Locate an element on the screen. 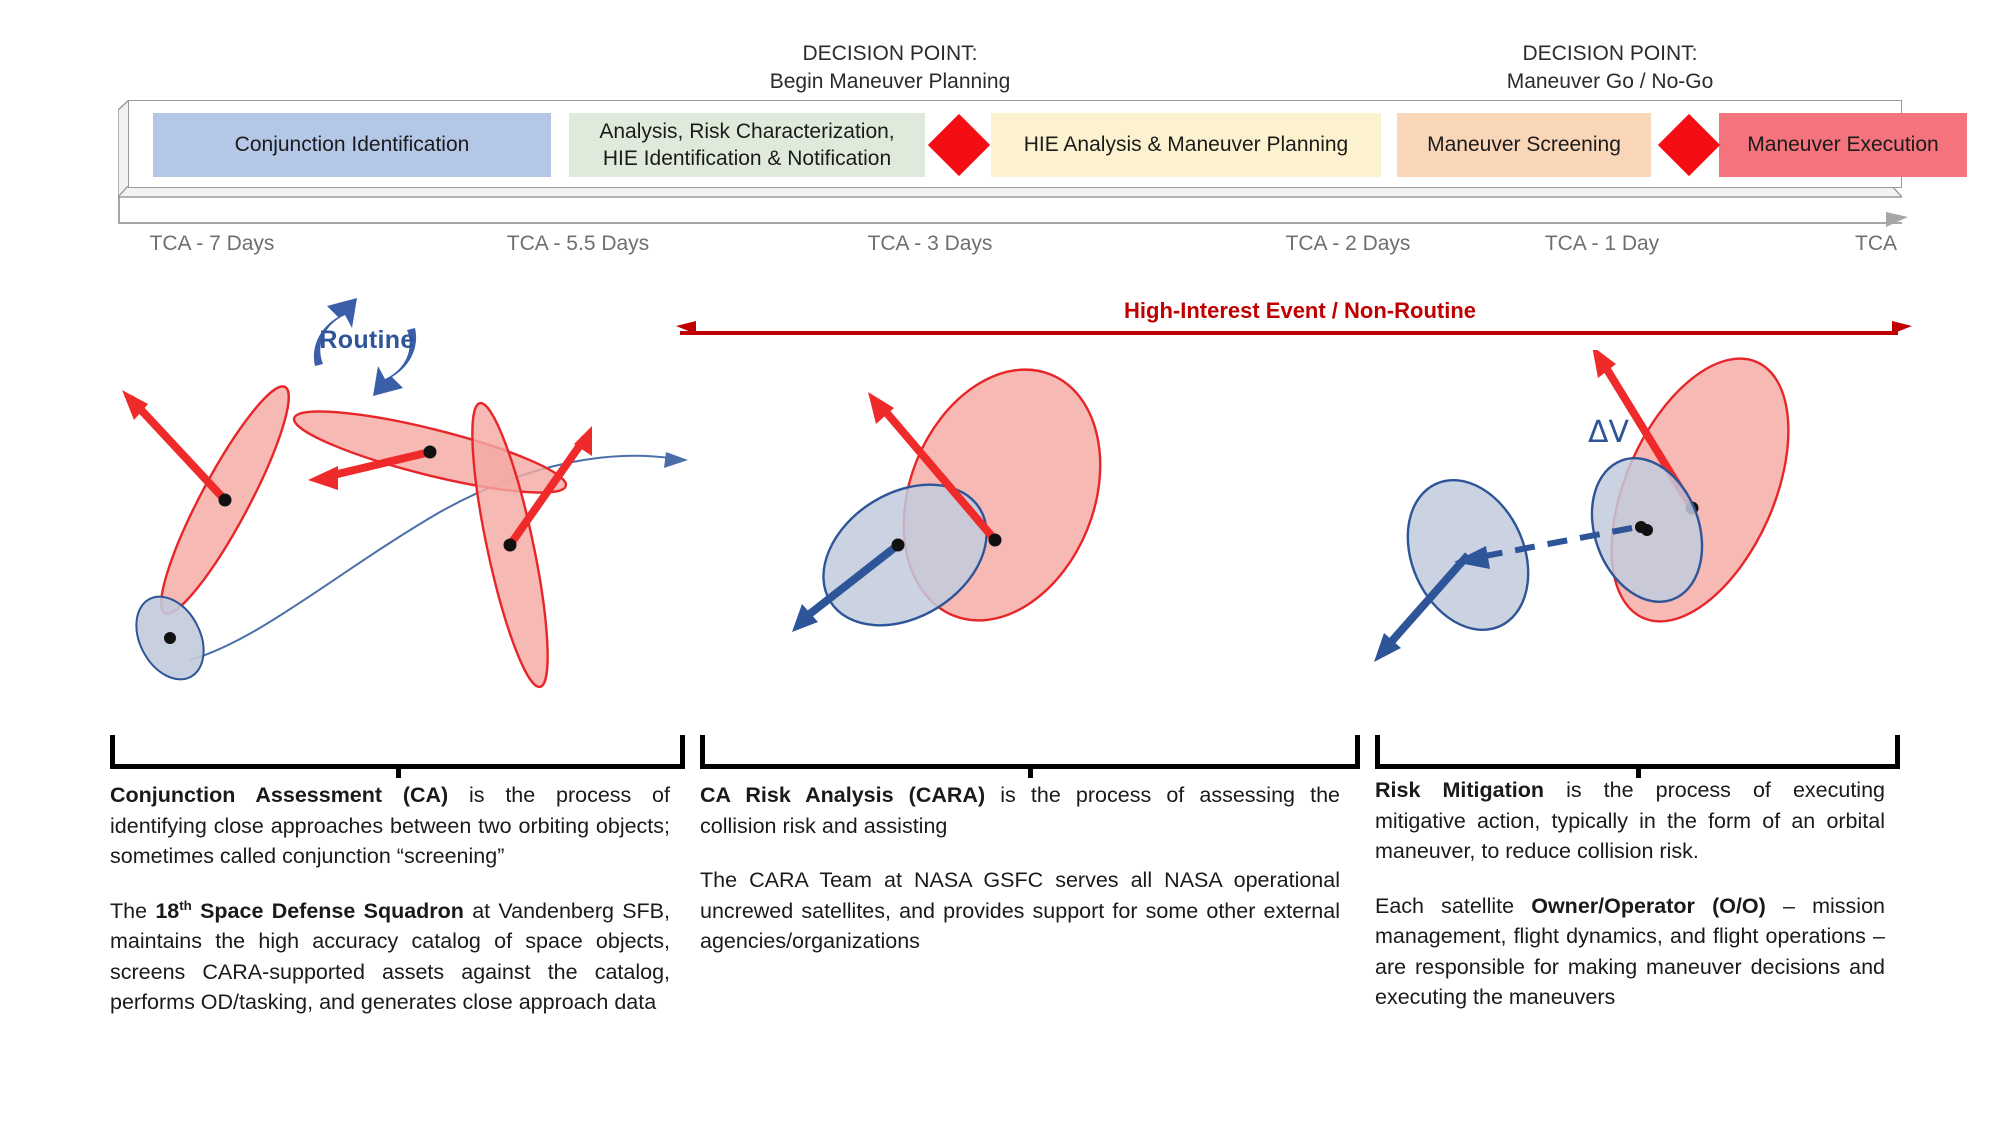  axis-label-tca-2: TCA - 2 Days is located at coordinates (1348, 243).